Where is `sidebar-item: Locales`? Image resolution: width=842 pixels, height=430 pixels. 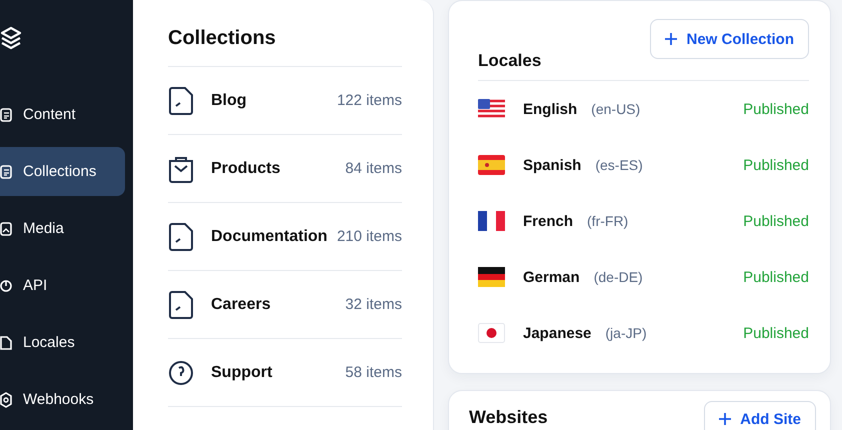 sidebar-item: Locales is located at coordinates (62, 342).